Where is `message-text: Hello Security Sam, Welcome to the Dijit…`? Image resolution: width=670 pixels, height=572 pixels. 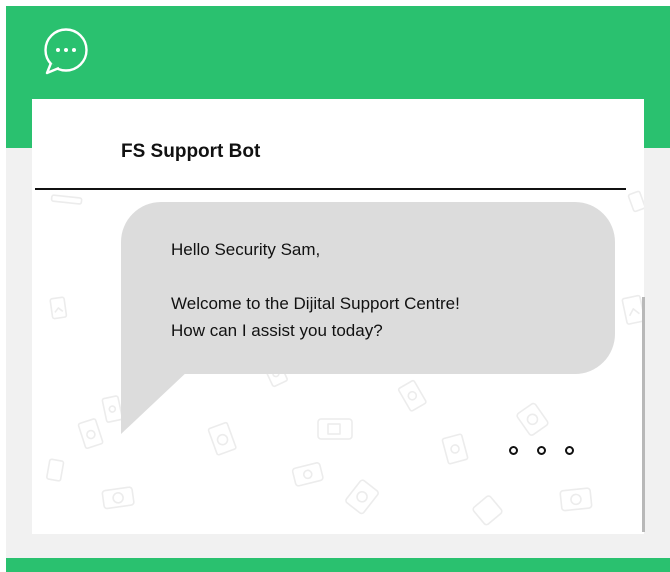
message-text: Hello Security Sam, Welcome to the Dijit… is located at coordinates (381, 290).